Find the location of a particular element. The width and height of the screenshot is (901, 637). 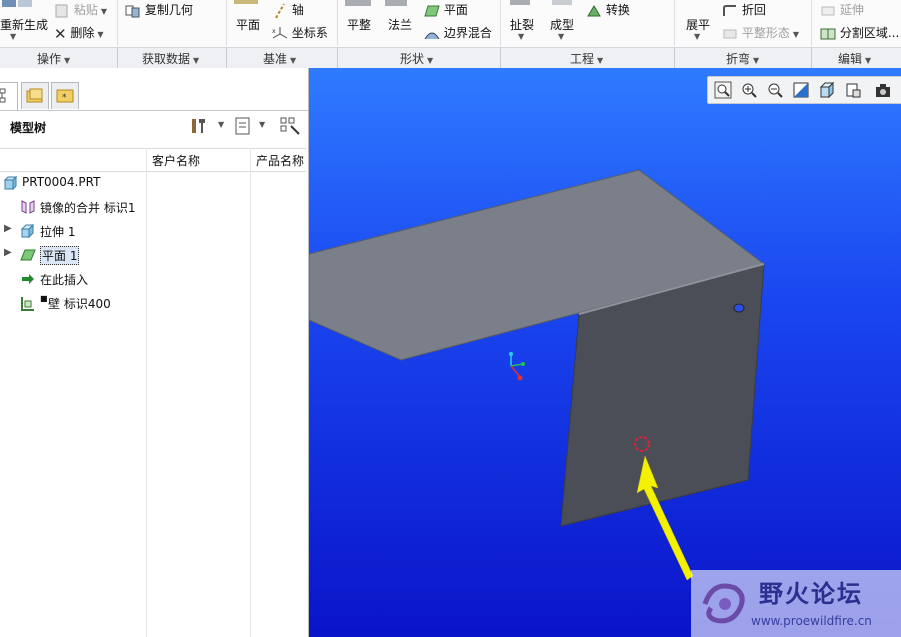

column-customer-name: 客户名称 is located at coordinates (176, 160).